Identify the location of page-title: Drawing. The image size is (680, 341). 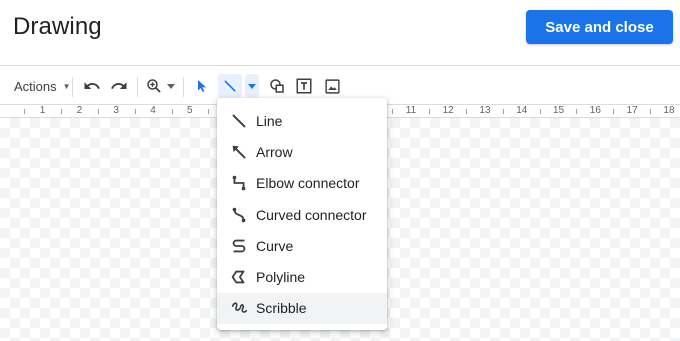
(57, 26).